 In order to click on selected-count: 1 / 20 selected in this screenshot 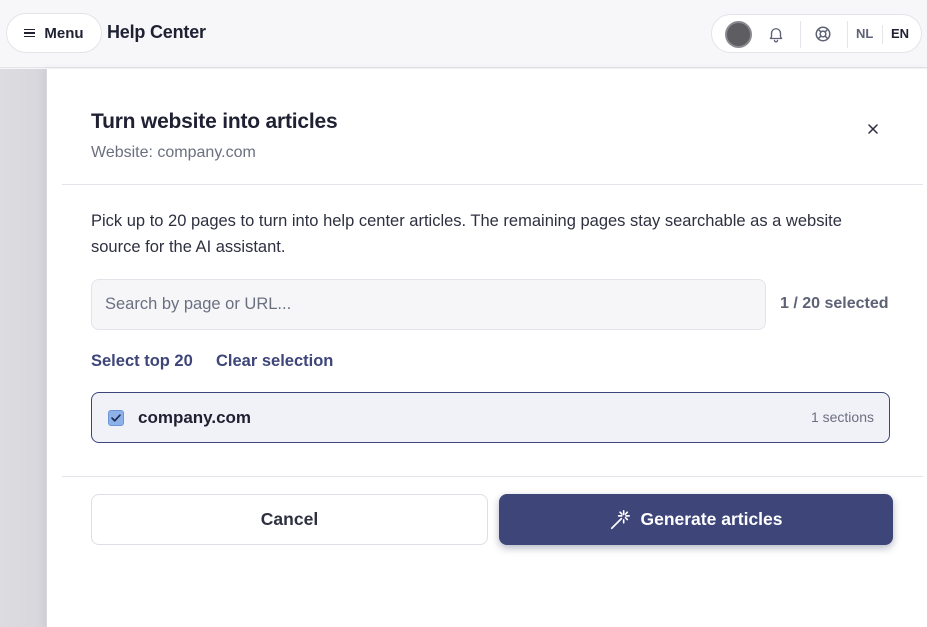, I will do `click(834, 303)`.